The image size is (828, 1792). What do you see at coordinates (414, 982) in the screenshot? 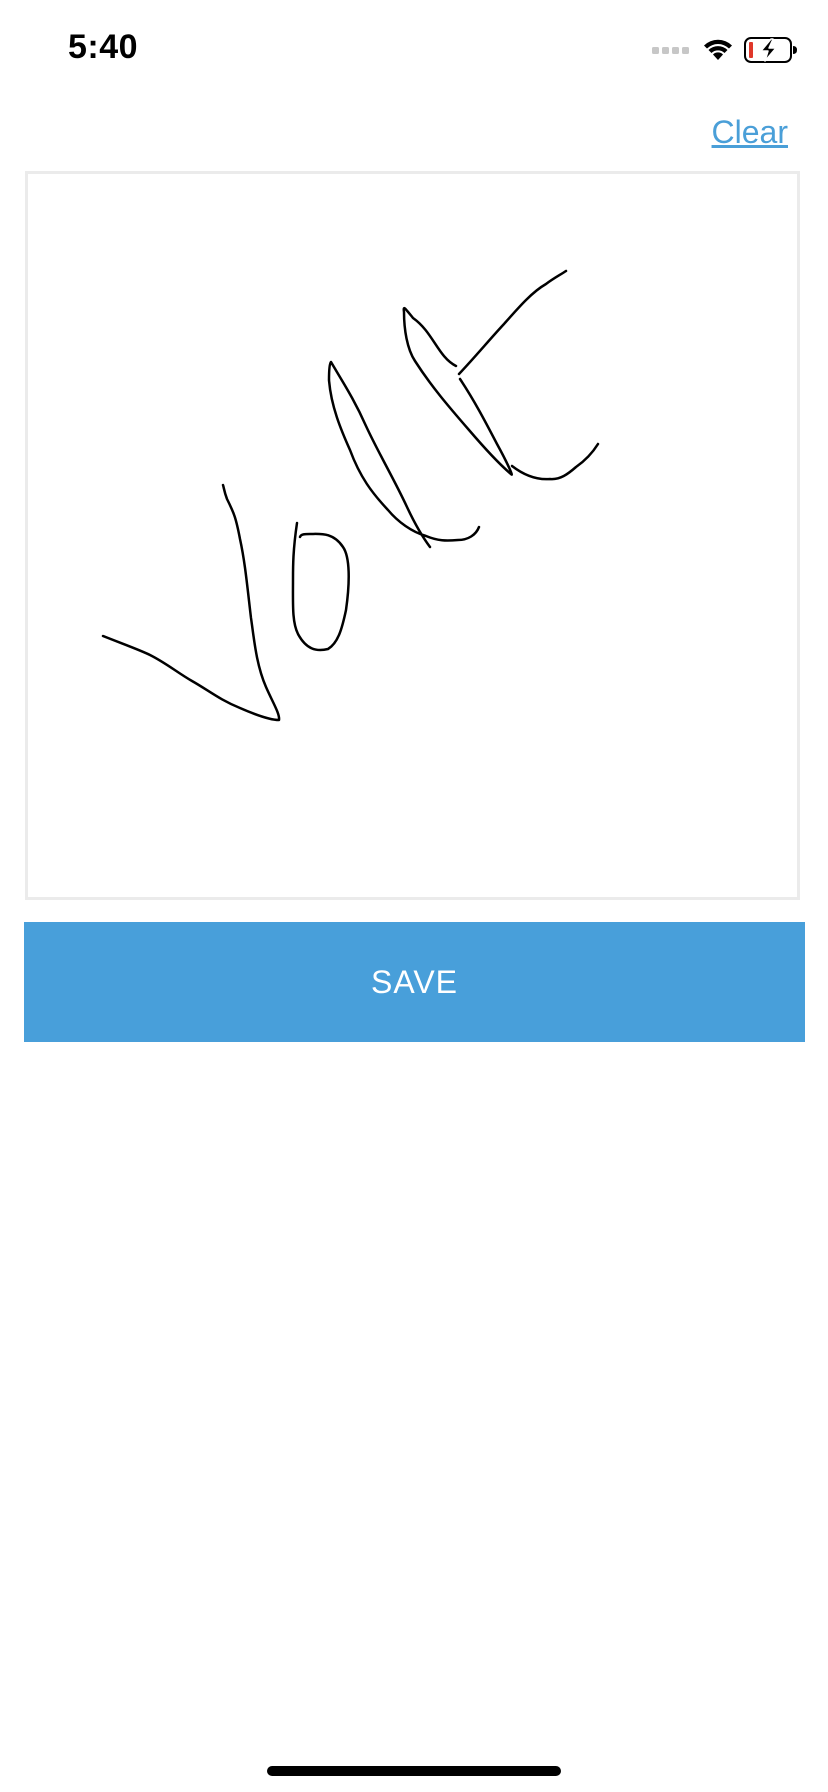
I see `save-button: SAVE` at bounding box center [414, 982].